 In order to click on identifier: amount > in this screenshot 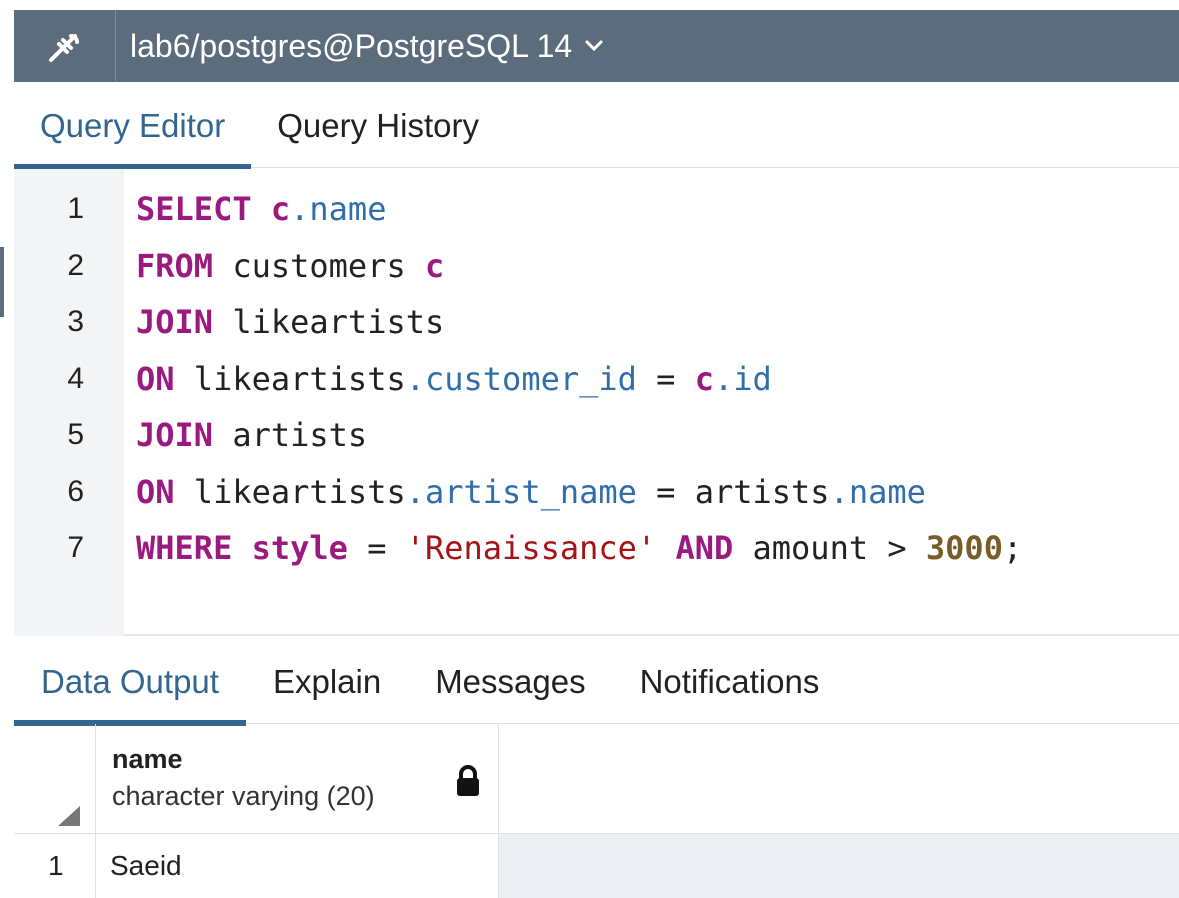, I will do `click(829, 548)`.